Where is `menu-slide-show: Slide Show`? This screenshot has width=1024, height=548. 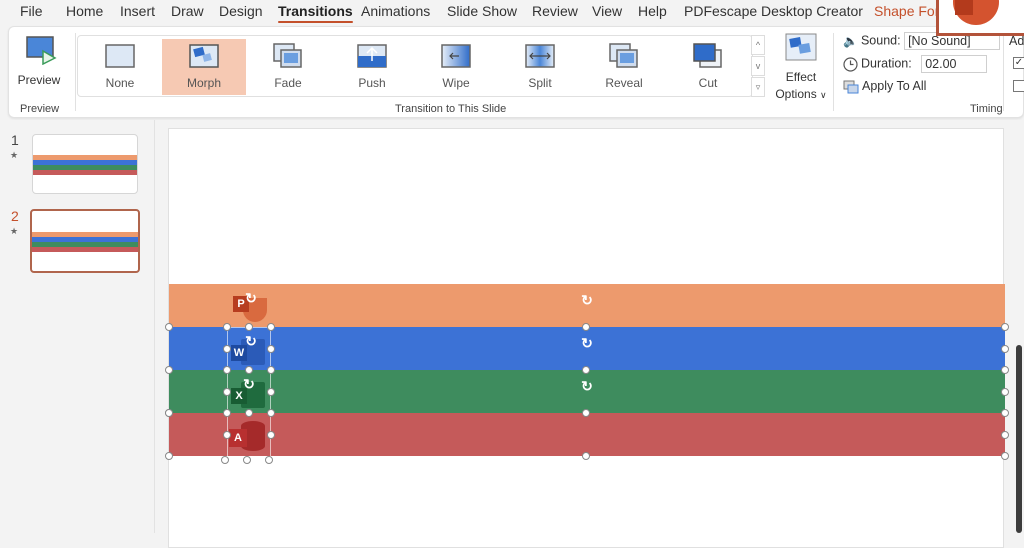
menu-slide-show: Slide Show is located at coordinates (482, 11).